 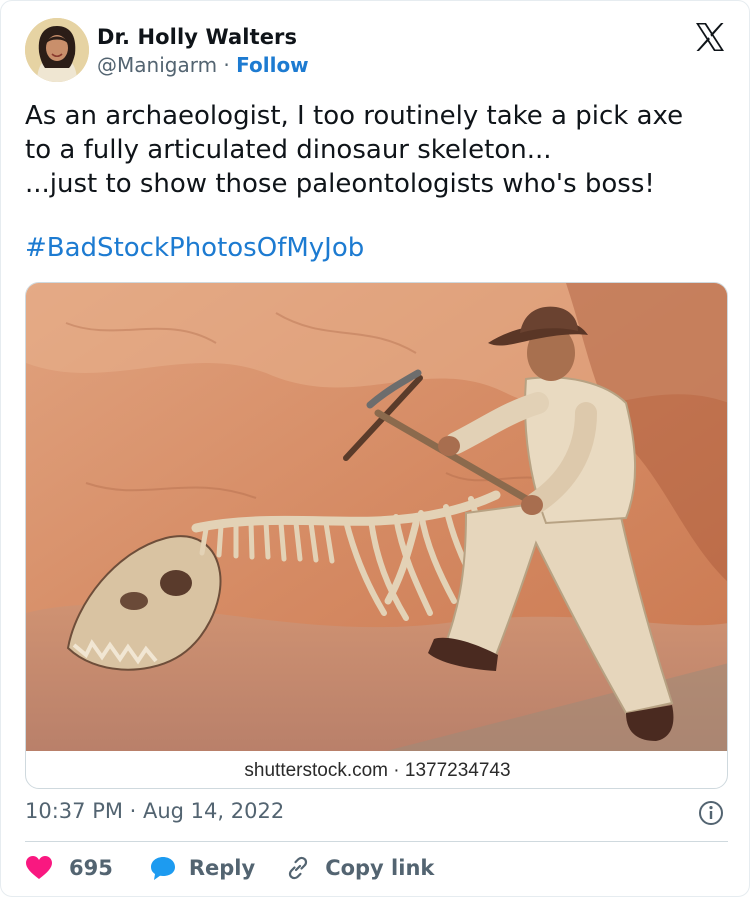 I want to click on x-logo-icon, so click(x=710, y=37).